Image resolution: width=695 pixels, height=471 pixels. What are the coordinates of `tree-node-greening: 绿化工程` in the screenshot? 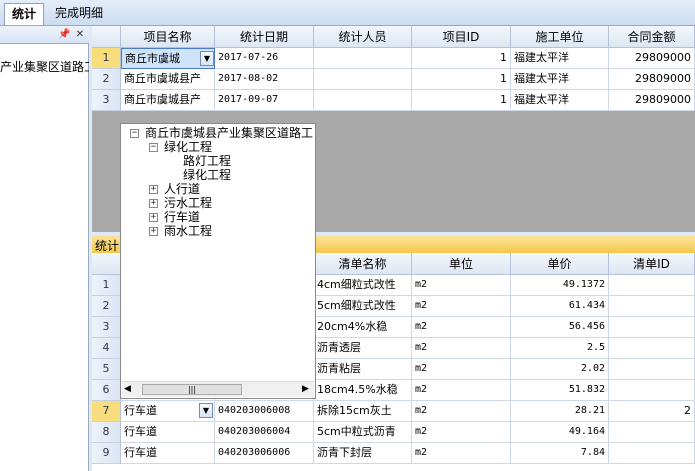 It's located at (188, 147).